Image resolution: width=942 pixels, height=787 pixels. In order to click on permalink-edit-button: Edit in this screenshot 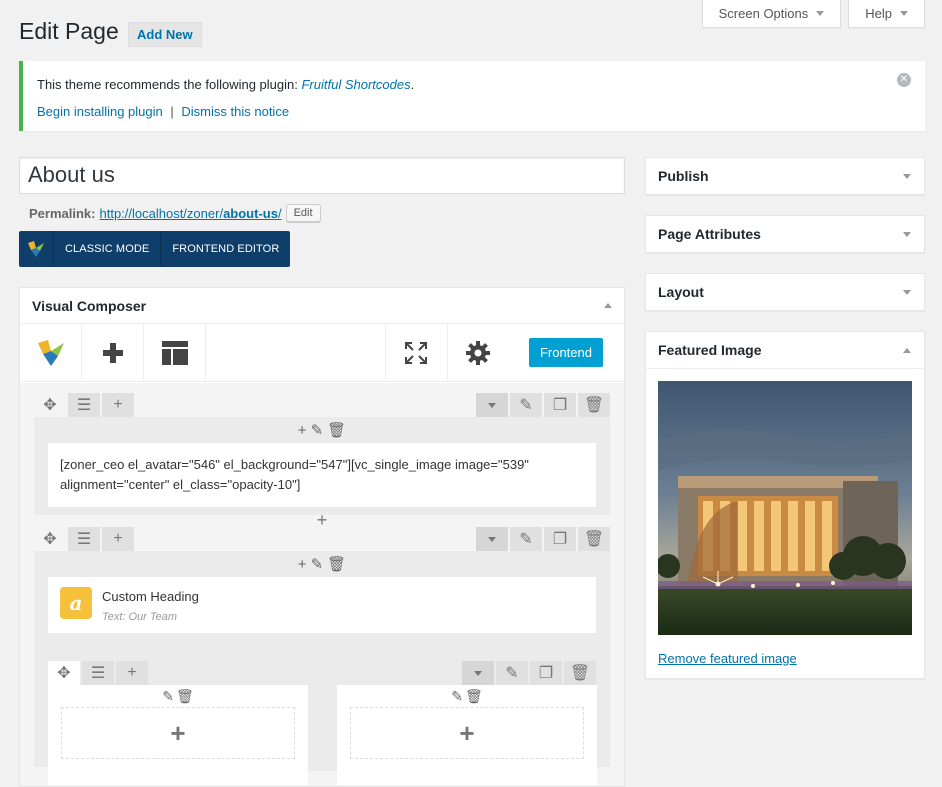, I will do `click(303, 213)`.